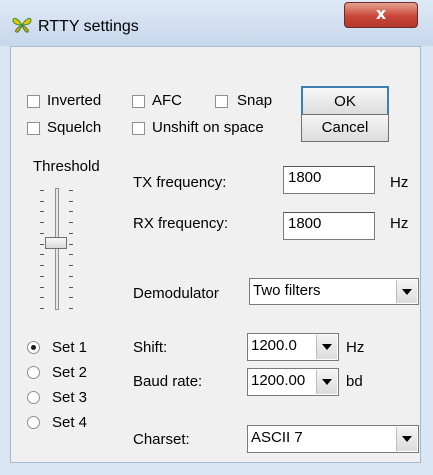 The width and height of the screenshot is (433, 475). I want to click on charset-value: ASCII 7, so click(277, 437).